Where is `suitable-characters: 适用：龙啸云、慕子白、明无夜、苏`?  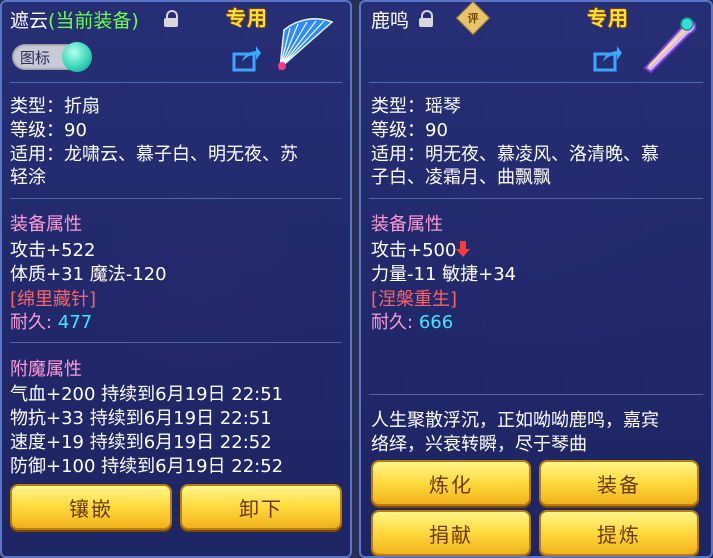 suitable-characters: 适用：龙啸云、慕子白、明无夜、苏 is located at coordinates (154, 154).